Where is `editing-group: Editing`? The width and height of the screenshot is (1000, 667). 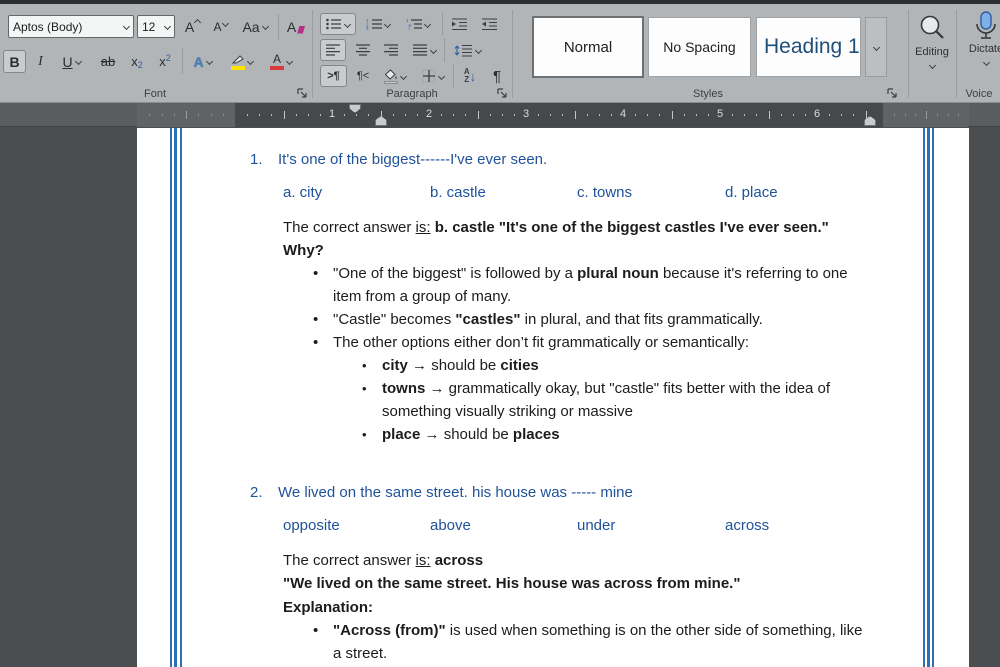 editing-group: Editing is located at coordinates (932, 53).